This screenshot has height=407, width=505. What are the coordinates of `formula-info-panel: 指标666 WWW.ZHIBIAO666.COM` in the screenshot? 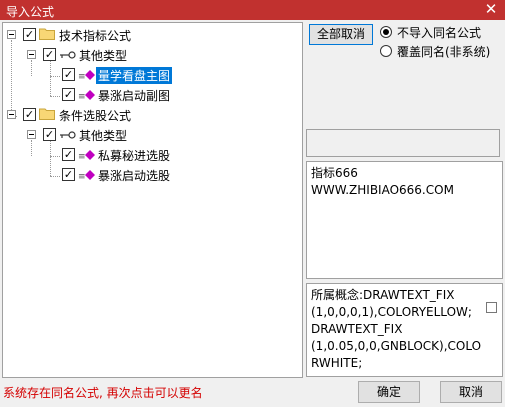 It's located at (404, 220).